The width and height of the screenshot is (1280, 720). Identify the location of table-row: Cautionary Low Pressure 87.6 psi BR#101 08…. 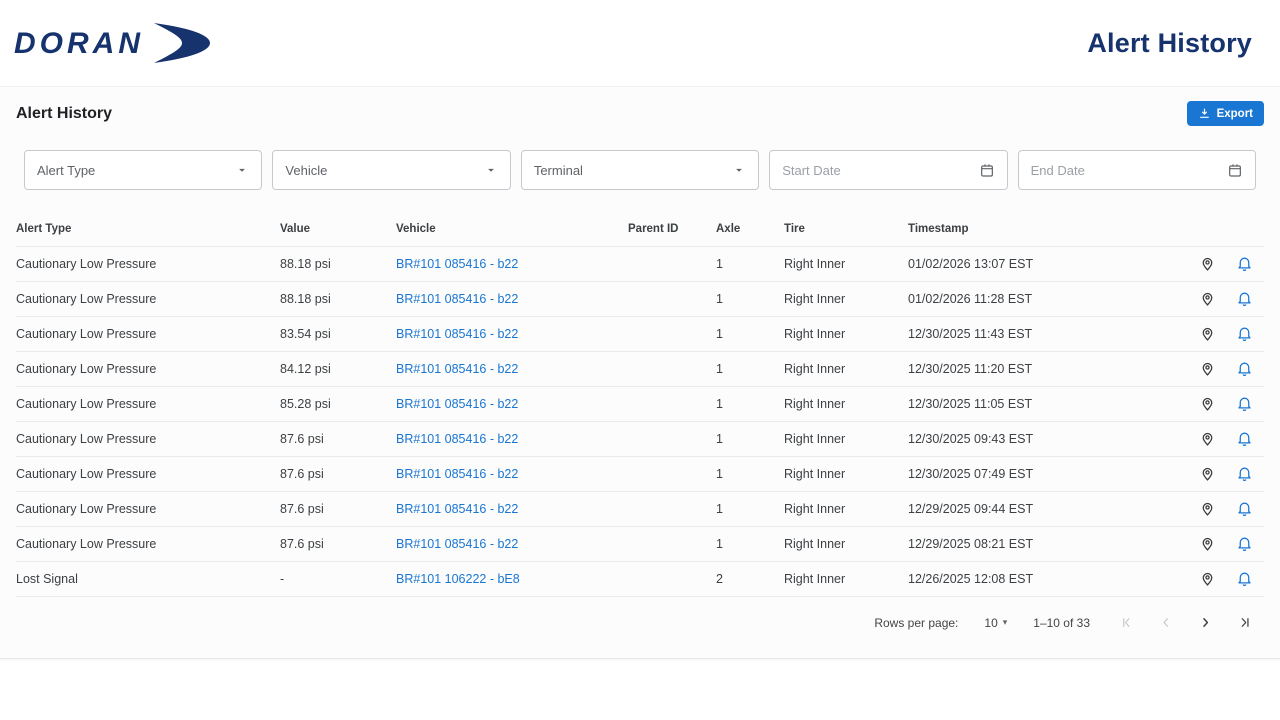
(640, 439).